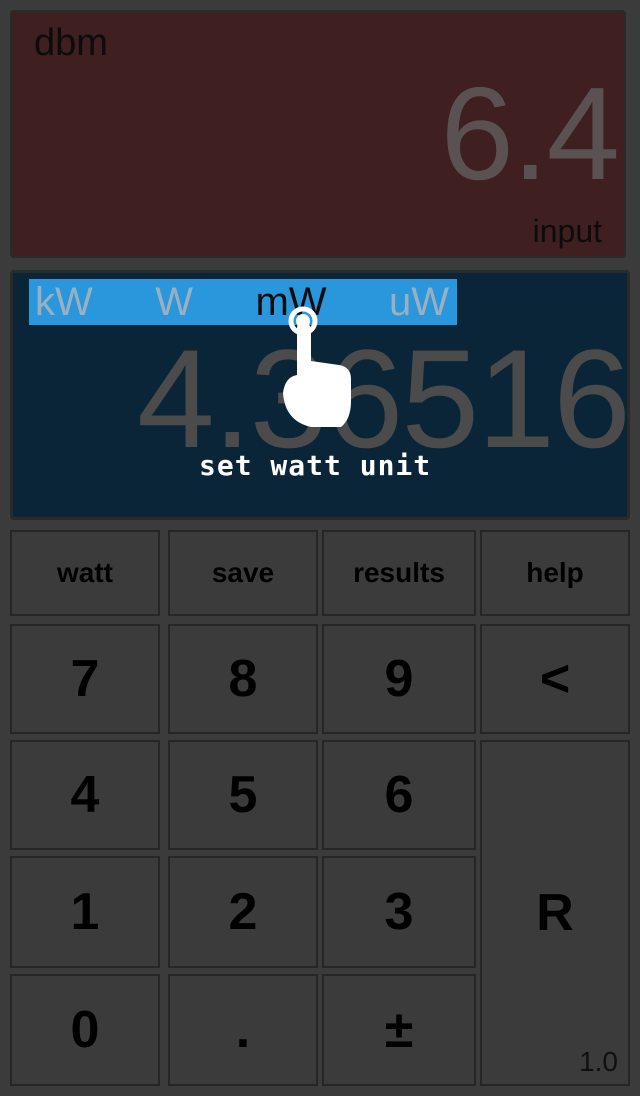  Describe the element at coordinates (243, 302) in the screenshot. I see `watt-unit-selector: kW W mW uW` at that location.